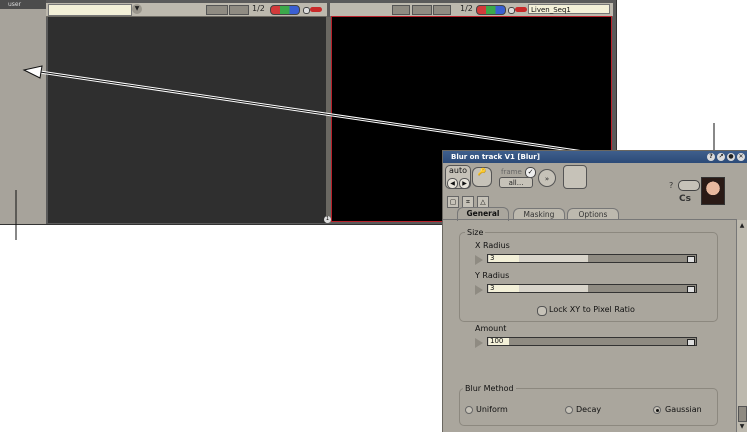 The height and width of the screenshot is (432, 748). I want to click on next-keyframe-icon: ▶, so click(464, 183).